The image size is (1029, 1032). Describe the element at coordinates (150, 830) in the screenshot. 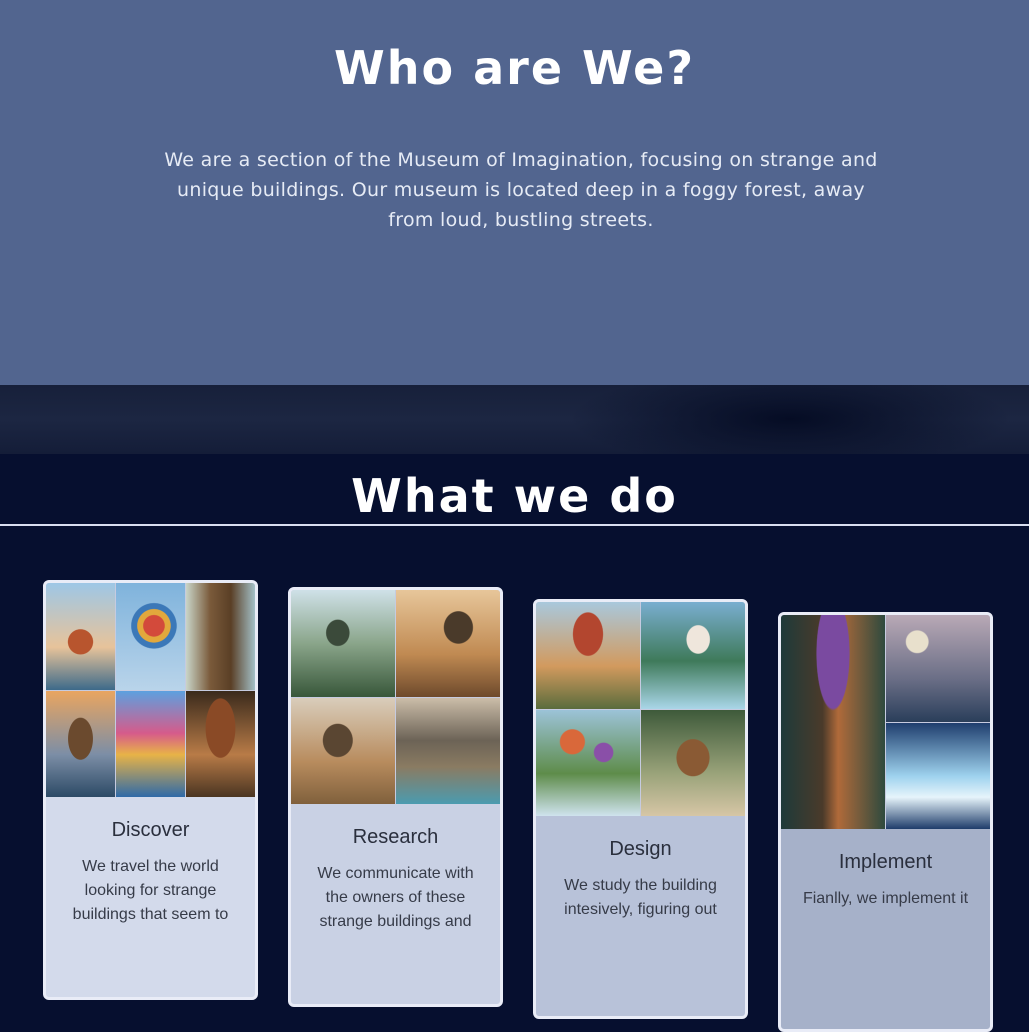

I see `card-title: Discover` at that location.